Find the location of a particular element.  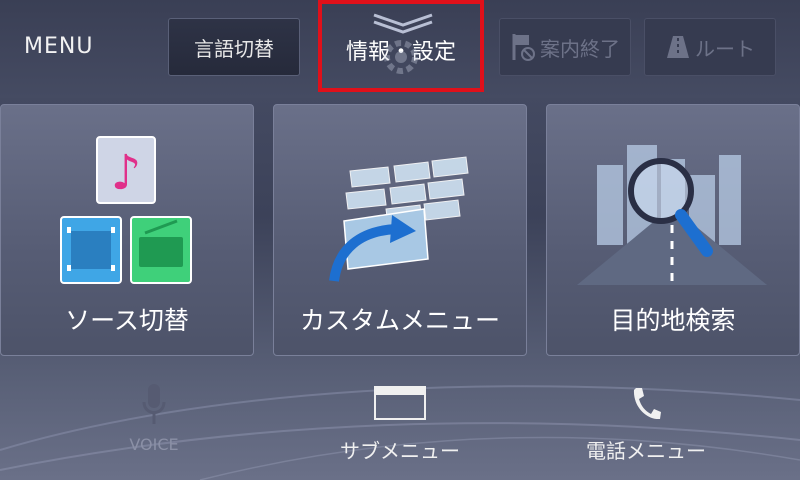

language-switch-label: 言語切替 is located at coordinates (234, 48).